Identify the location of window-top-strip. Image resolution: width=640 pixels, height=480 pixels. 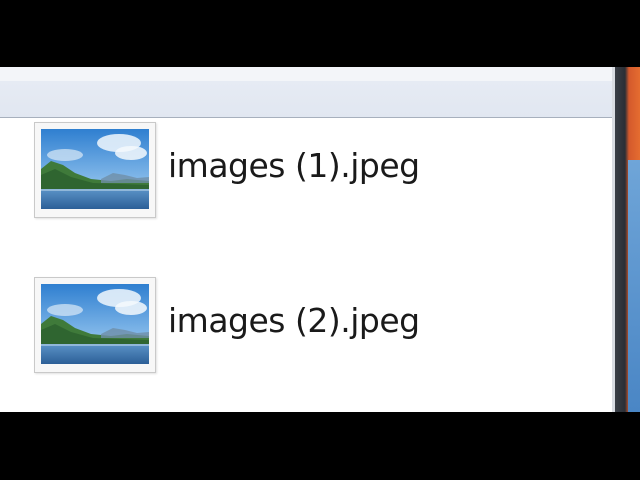
(307, 74).